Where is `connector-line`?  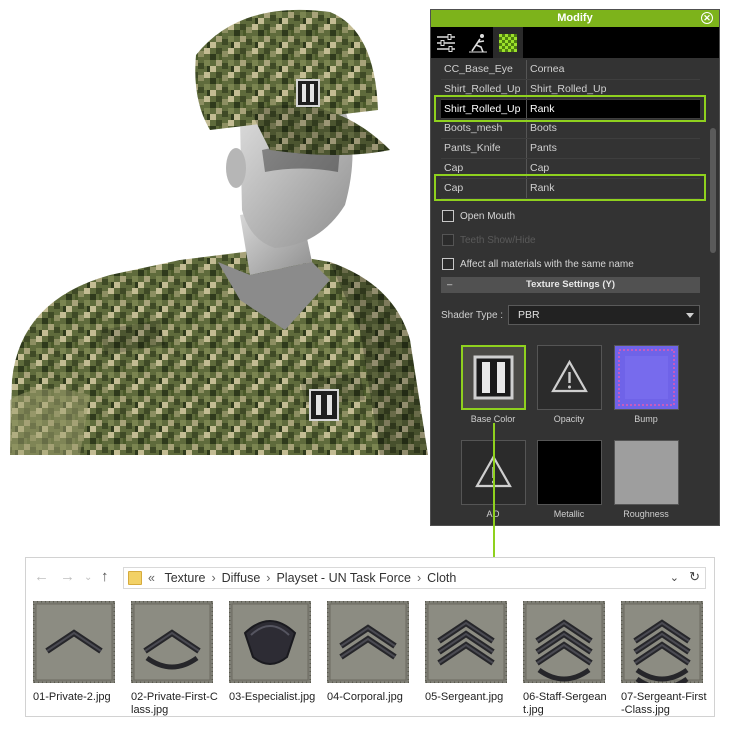 connector-line is located at coordinates (494, 499).